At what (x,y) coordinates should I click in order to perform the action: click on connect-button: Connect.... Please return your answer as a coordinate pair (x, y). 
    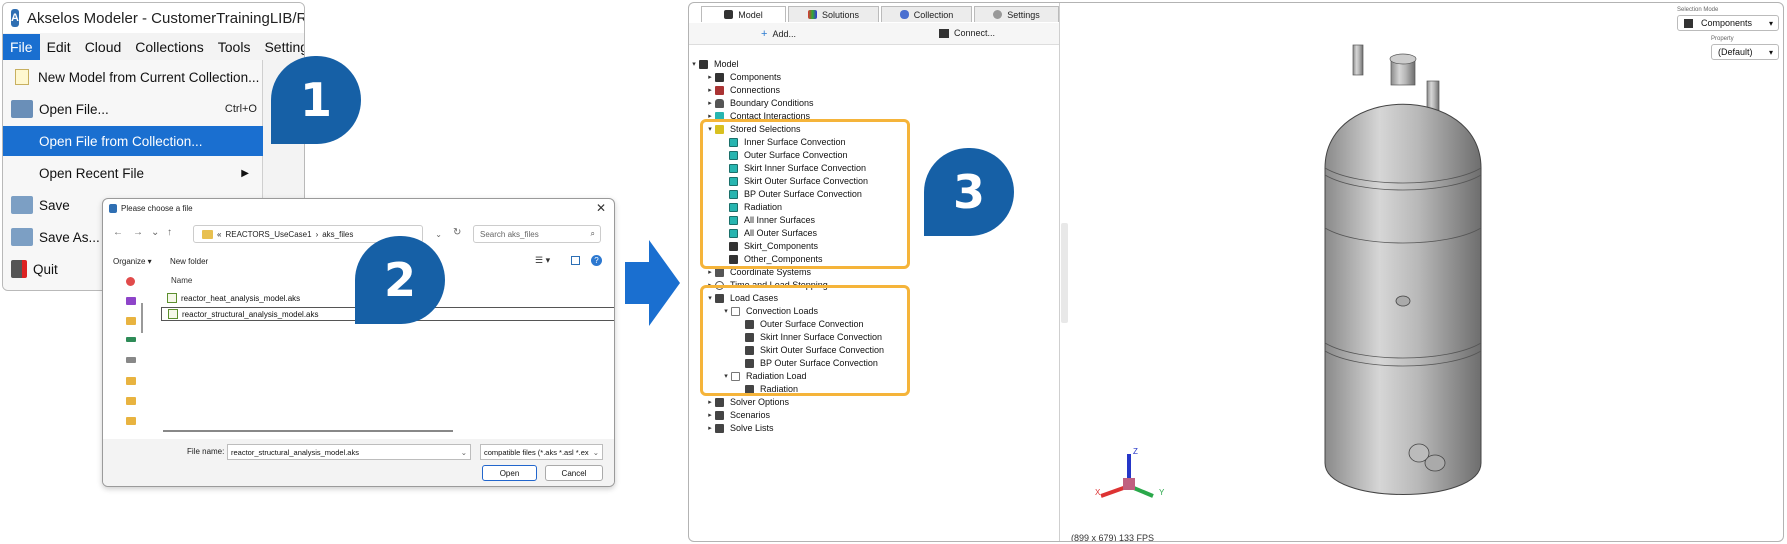
    Looking at the image, I should click on (967, 33).